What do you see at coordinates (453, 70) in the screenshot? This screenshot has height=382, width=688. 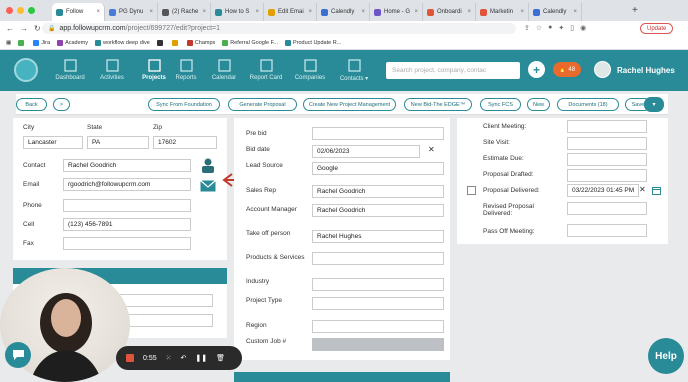 I see `global-search-input: Search project, company, contac` at bounding box center [453, 70].